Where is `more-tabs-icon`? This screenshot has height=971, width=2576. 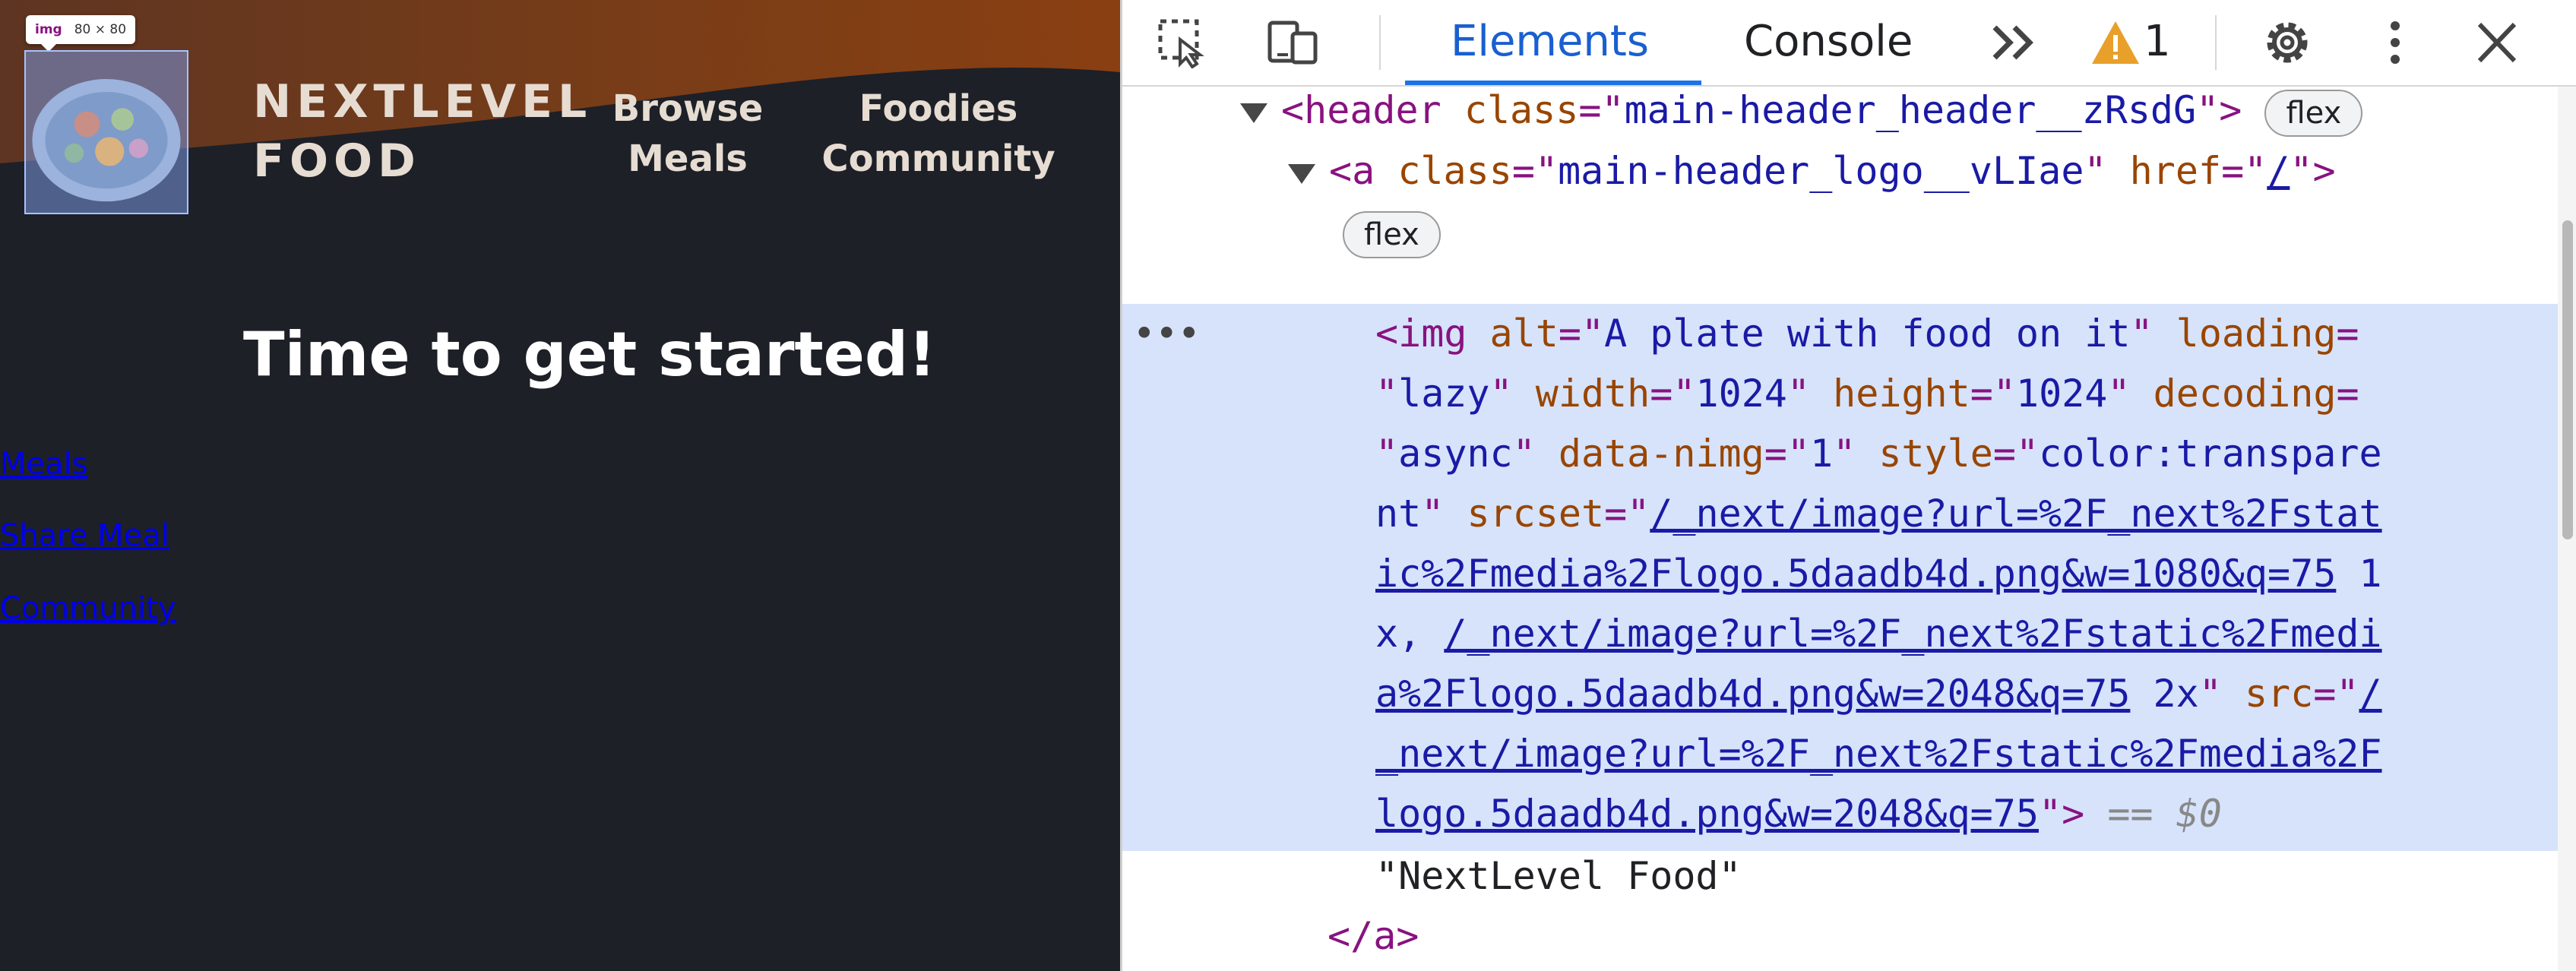
more-tabs-icon is located at coordinates (2013, 42).